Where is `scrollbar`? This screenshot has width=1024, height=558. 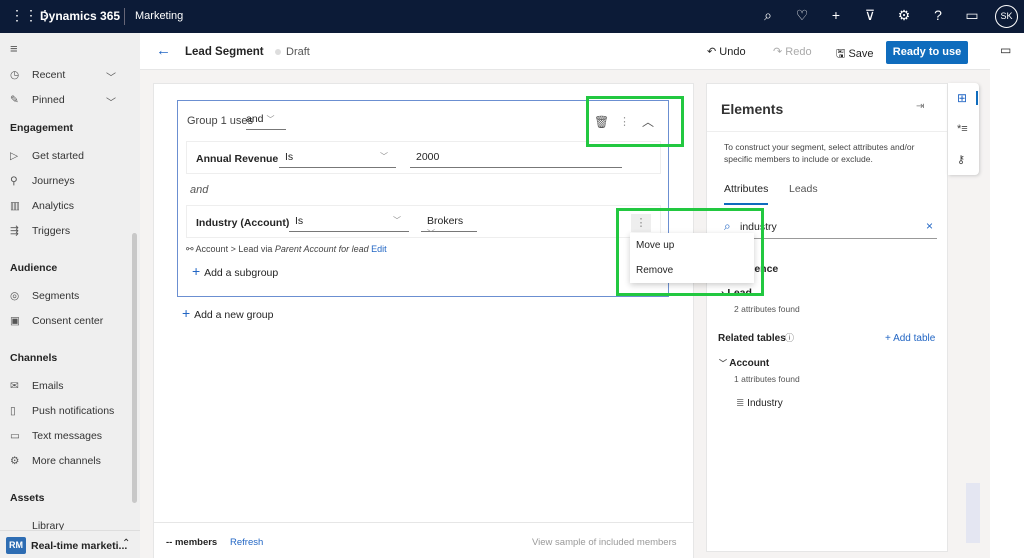 scrollbar is located at coordinates (134, 368).